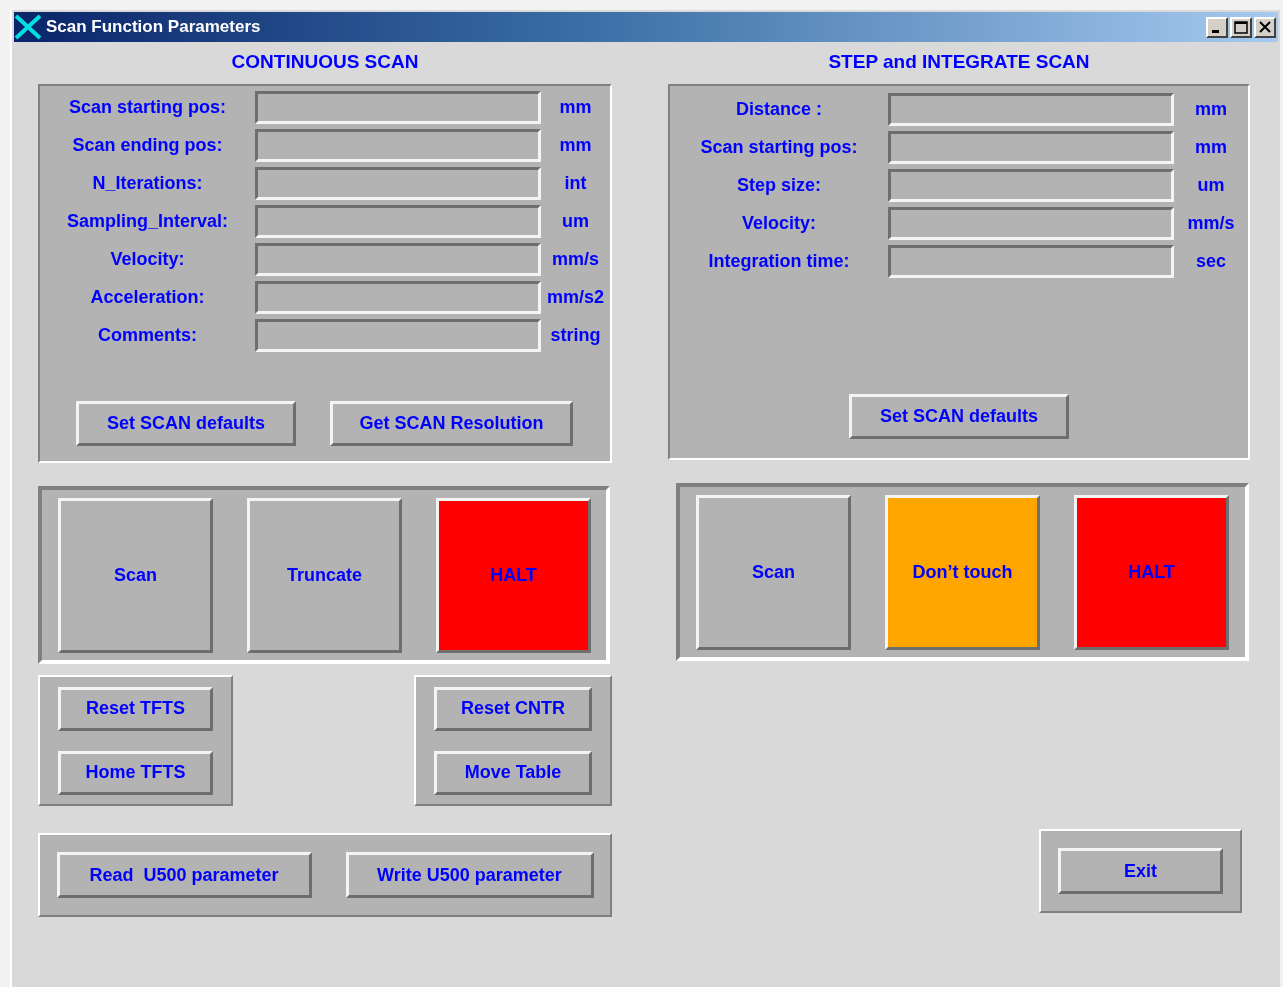 This screenshot has height=987, width=1283. Describe the element at coordinates (325, 62) in the screenshot. I see `section-title: CONTINUOUS SCAN` at that location.